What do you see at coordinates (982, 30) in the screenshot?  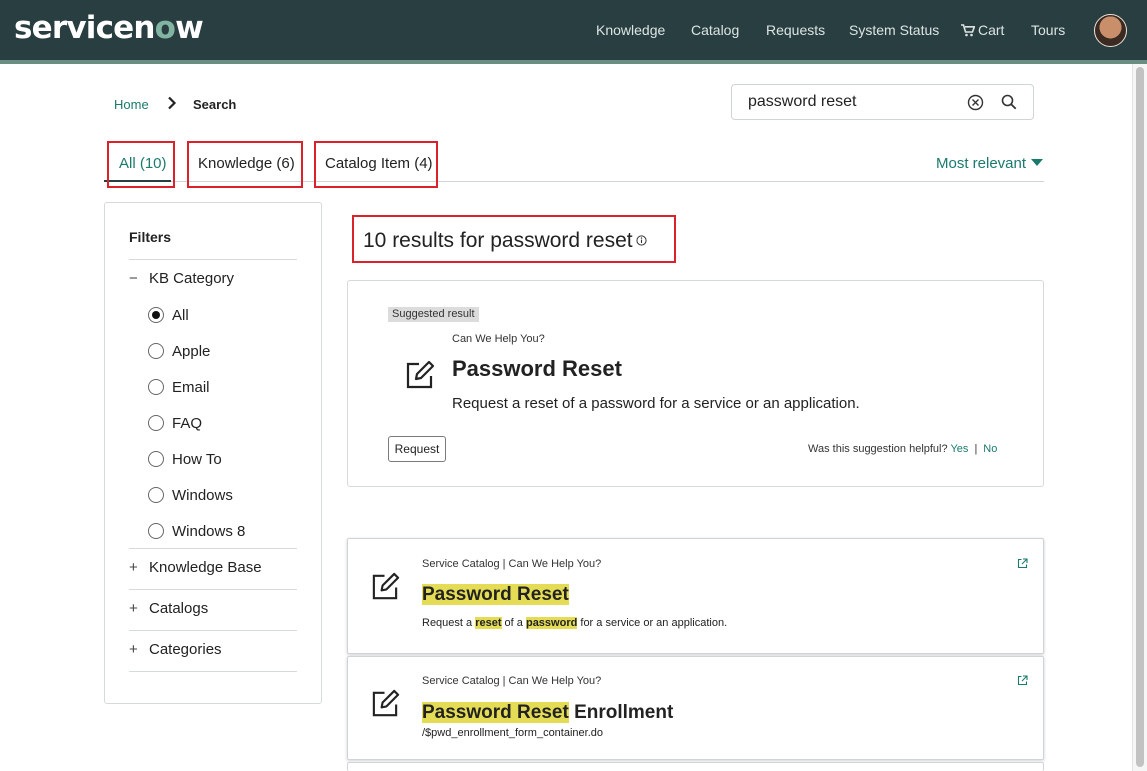 I see `nav-cart: Cart` at bounding box center [982, 30].